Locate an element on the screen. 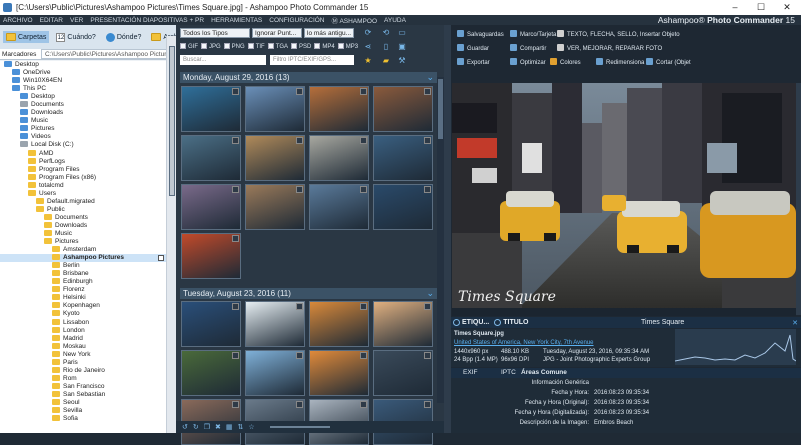 The image size is (801, 445). edit-tool-button: TEXTO, FLECHA, SELLO, Insertar Objeto is located at coordinates (618, 34).